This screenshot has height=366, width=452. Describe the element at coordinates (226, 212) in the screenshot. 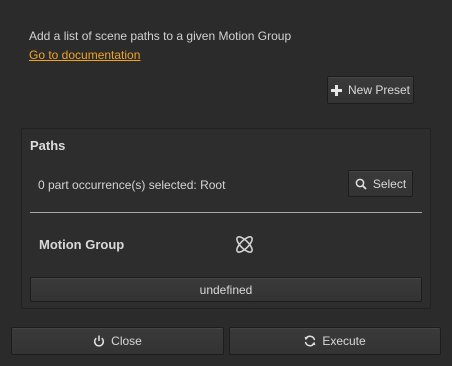

I see `divider` at that location.